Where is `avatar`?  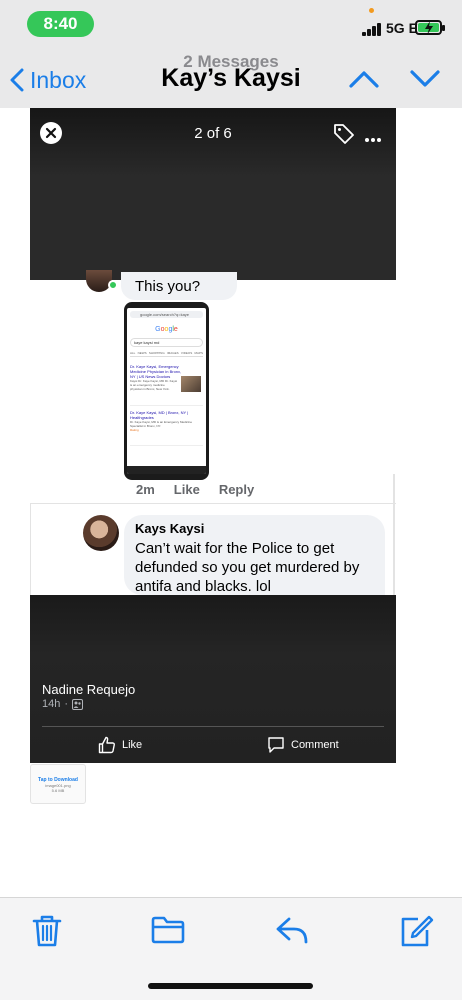
avatar is located at coordinates (101, 533).